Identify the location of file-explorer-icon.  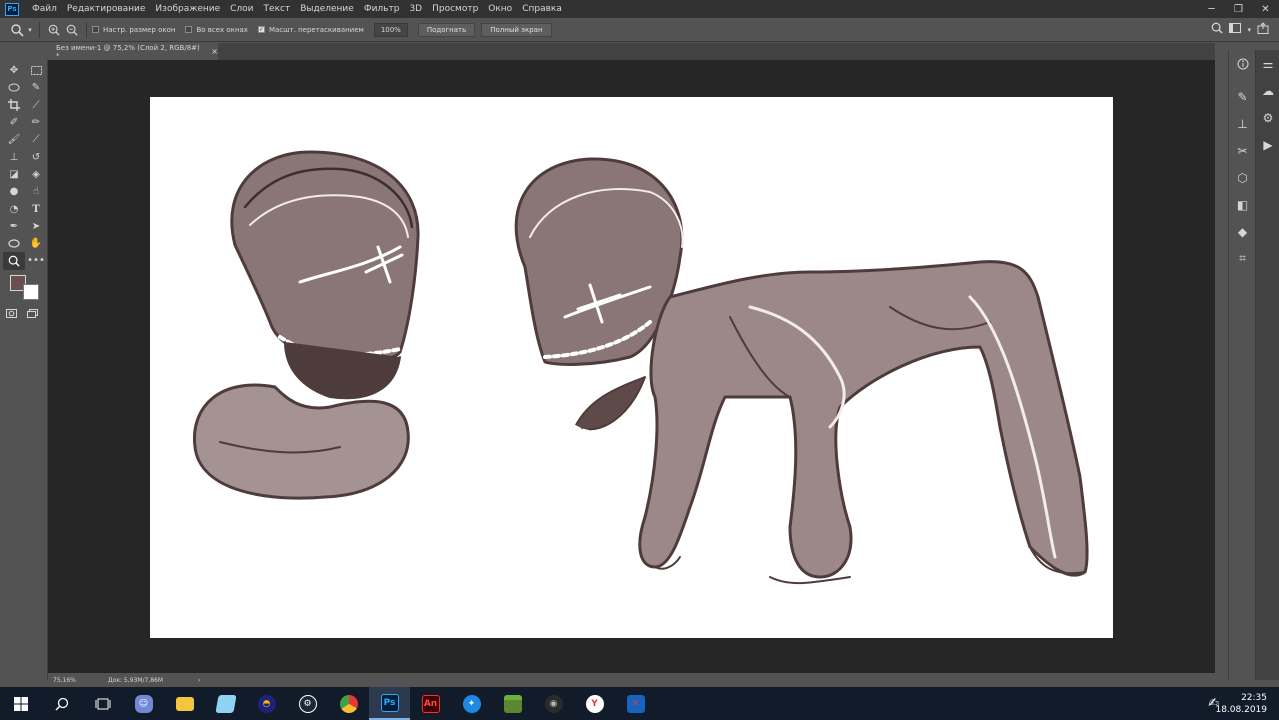
(184, 703).